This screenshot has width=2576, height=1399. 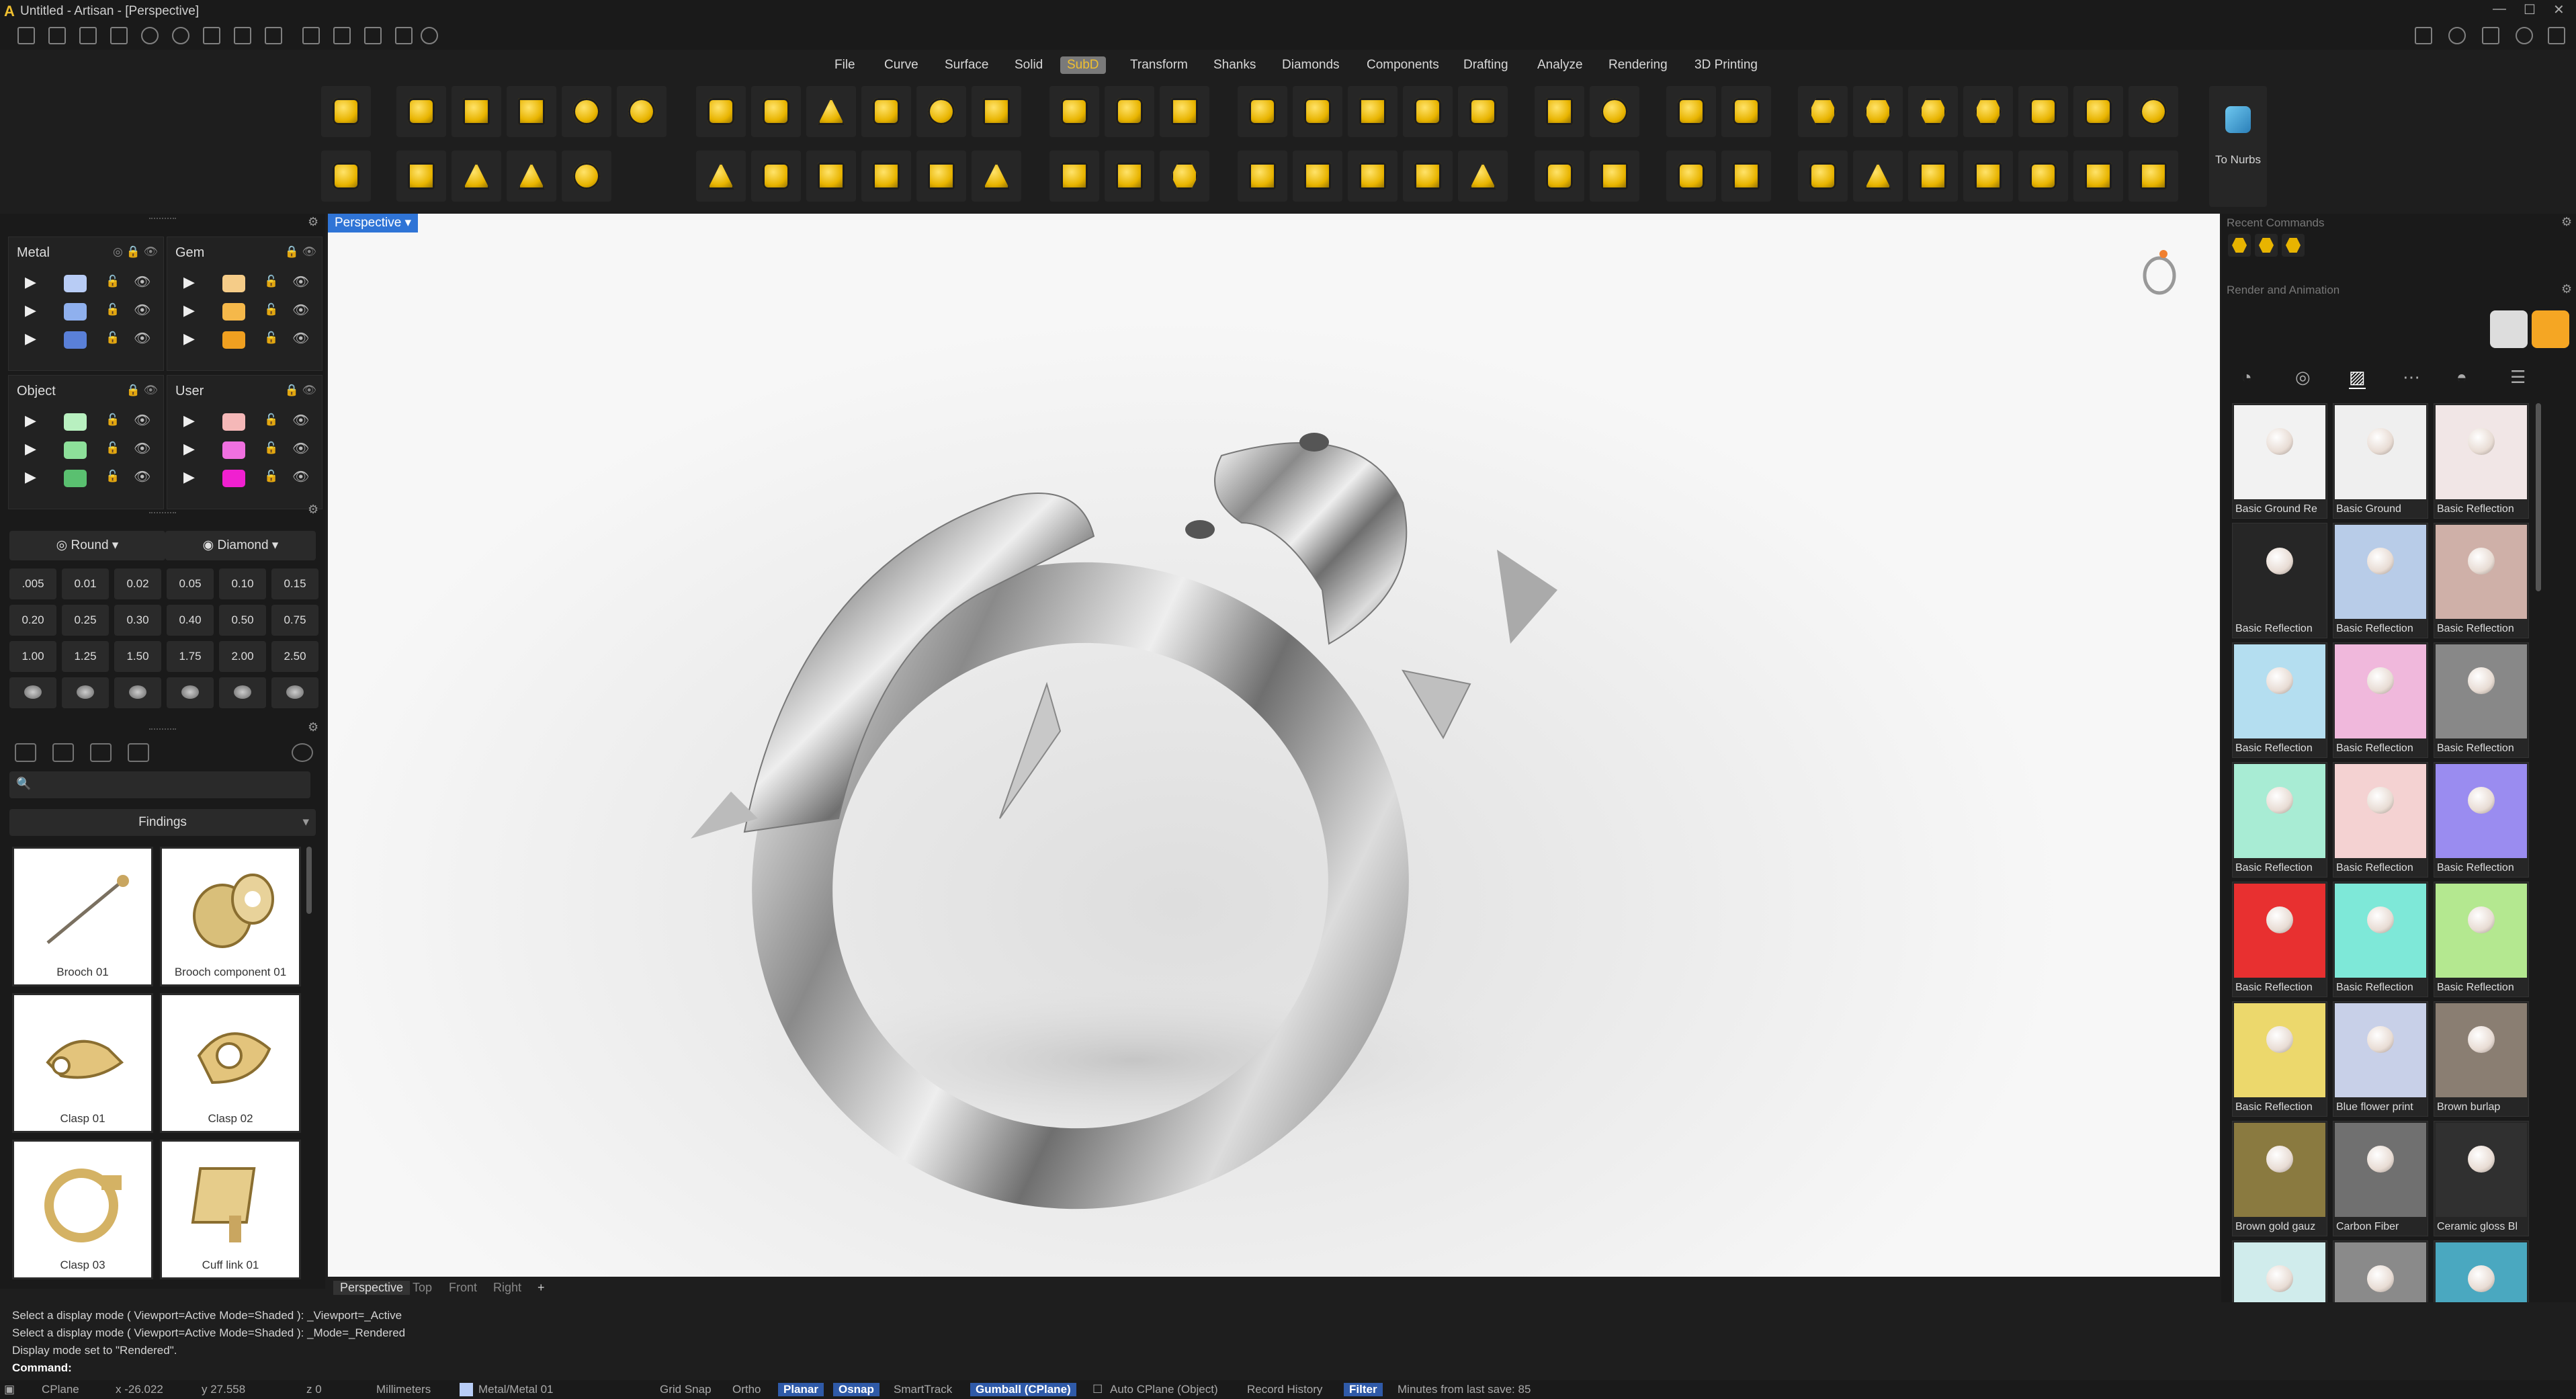 What do you see at coordinates (746, 1389) in the screenshot?
I see `status-ortho: Ortho` at bounding box center [746, 1389].